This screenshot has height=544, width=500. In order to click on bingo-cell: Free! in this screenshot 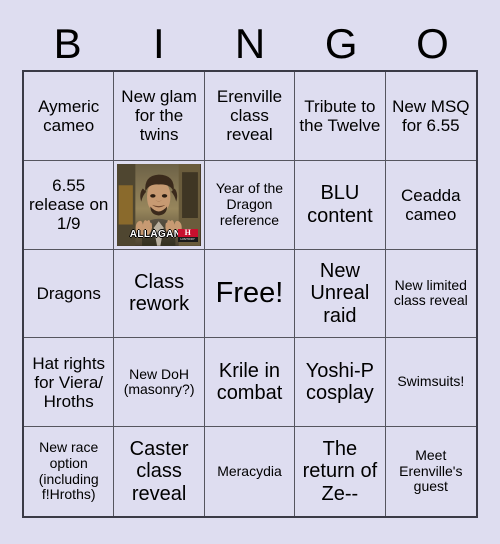, I will do `click(250, 294)`.